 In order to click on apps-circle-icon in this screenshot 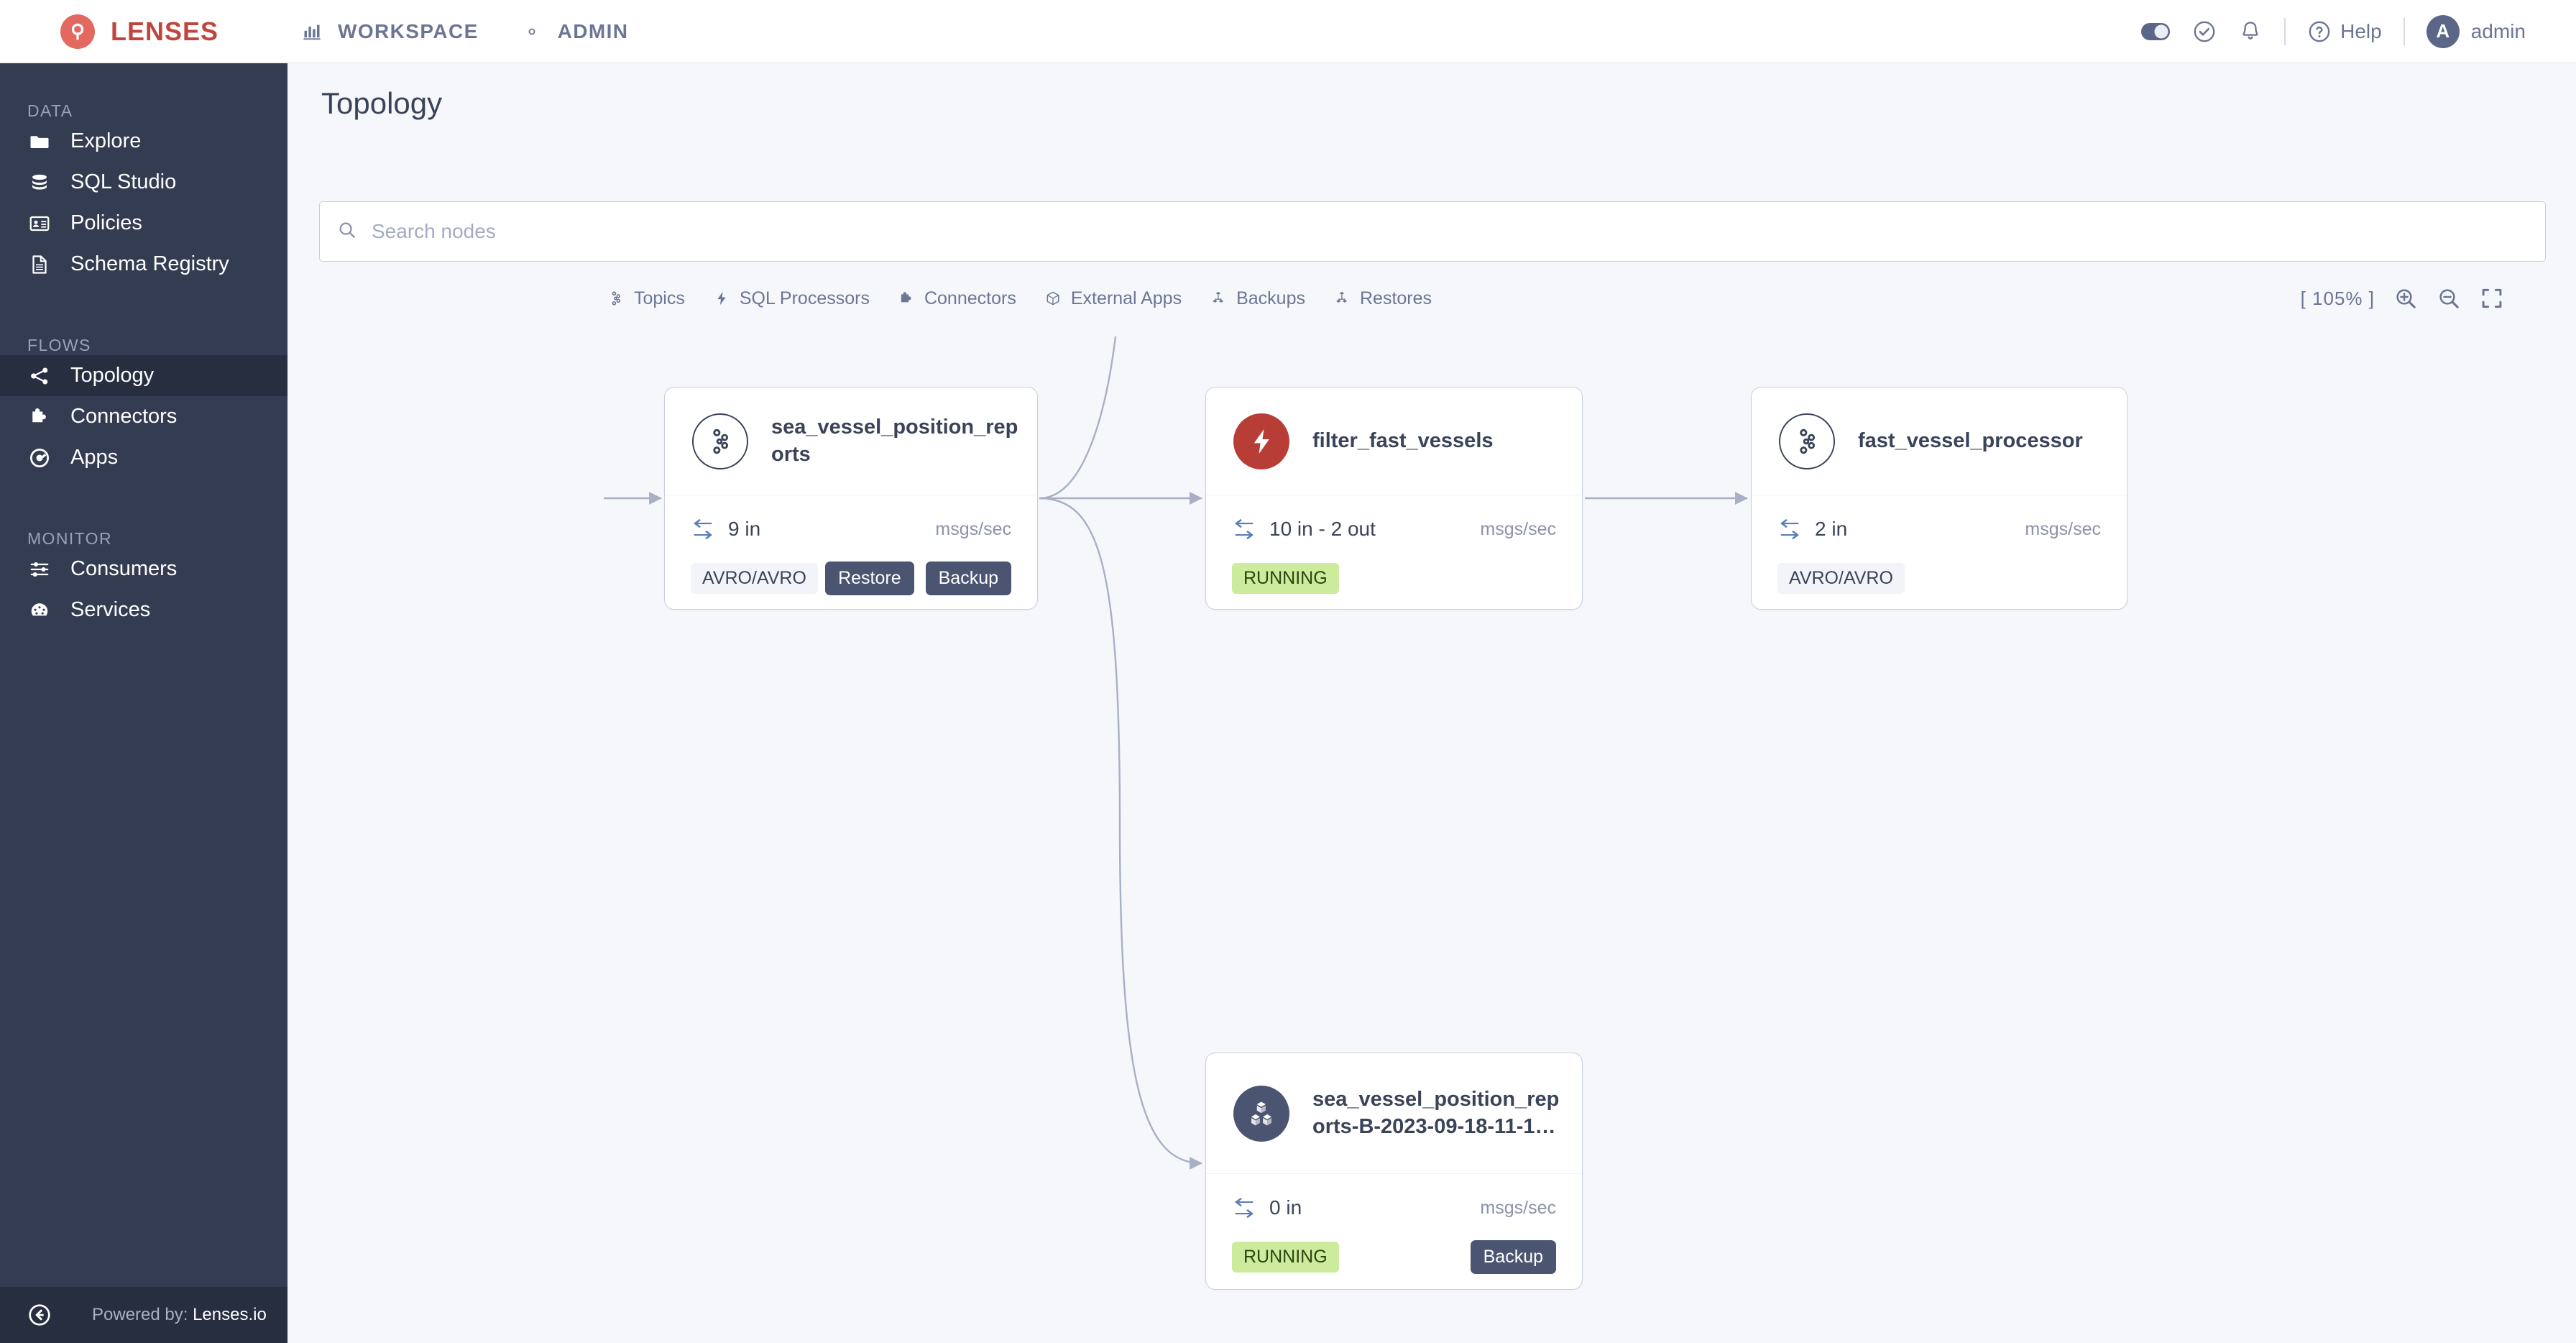, I will do `click(39, 458)`.